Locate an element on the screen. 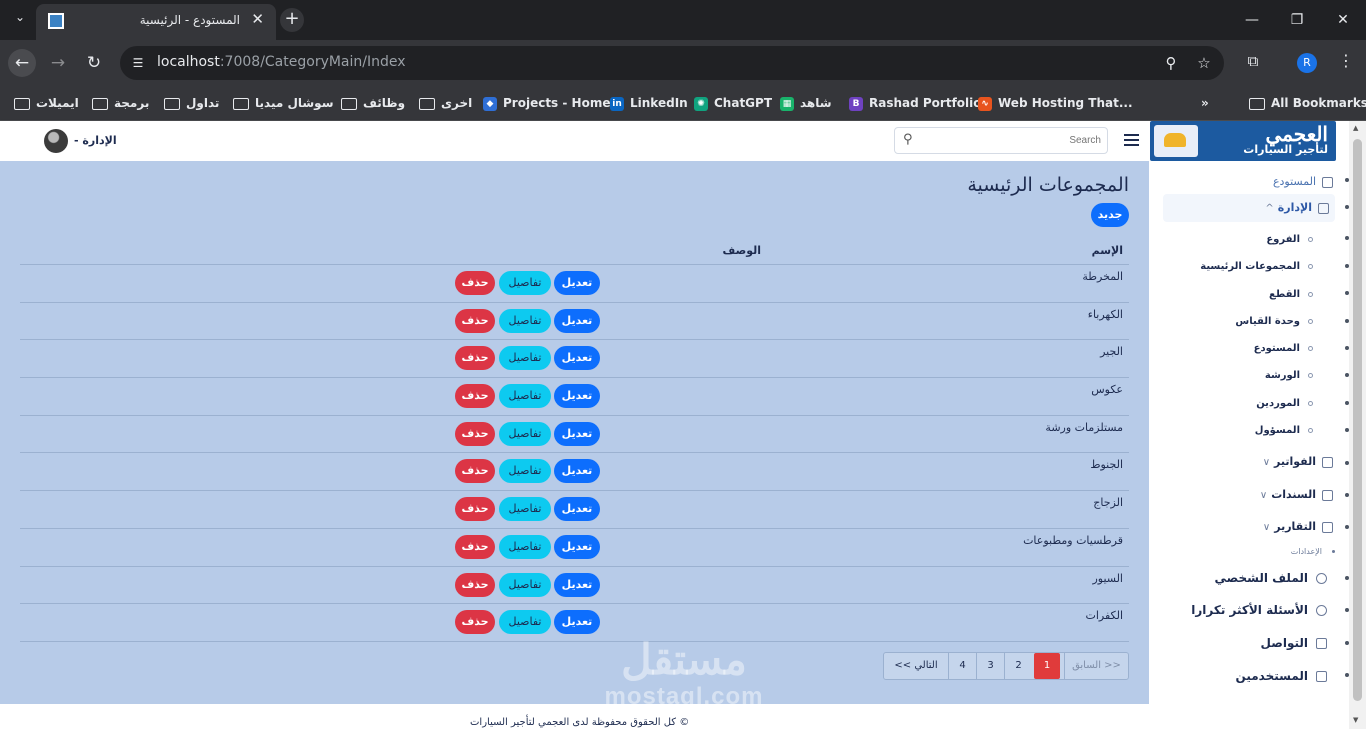 The height and width of the screenshot is (729, 1366). site-info-icon: ☰ is located at coordinates (138, 63).